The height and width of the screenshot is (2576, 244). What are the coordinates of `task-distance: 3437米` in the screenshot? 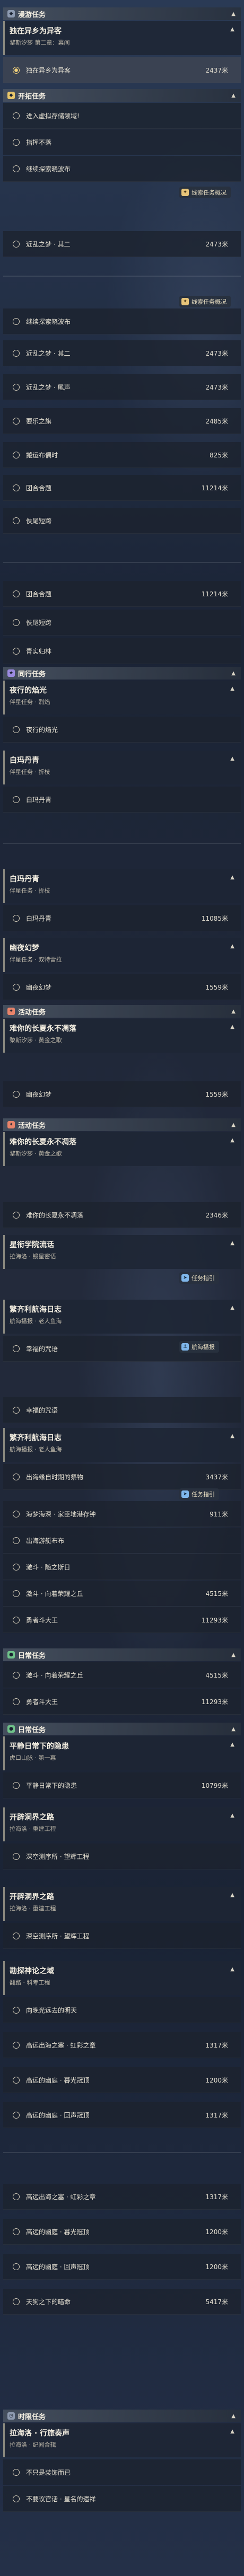 It's located at (217, 1477).